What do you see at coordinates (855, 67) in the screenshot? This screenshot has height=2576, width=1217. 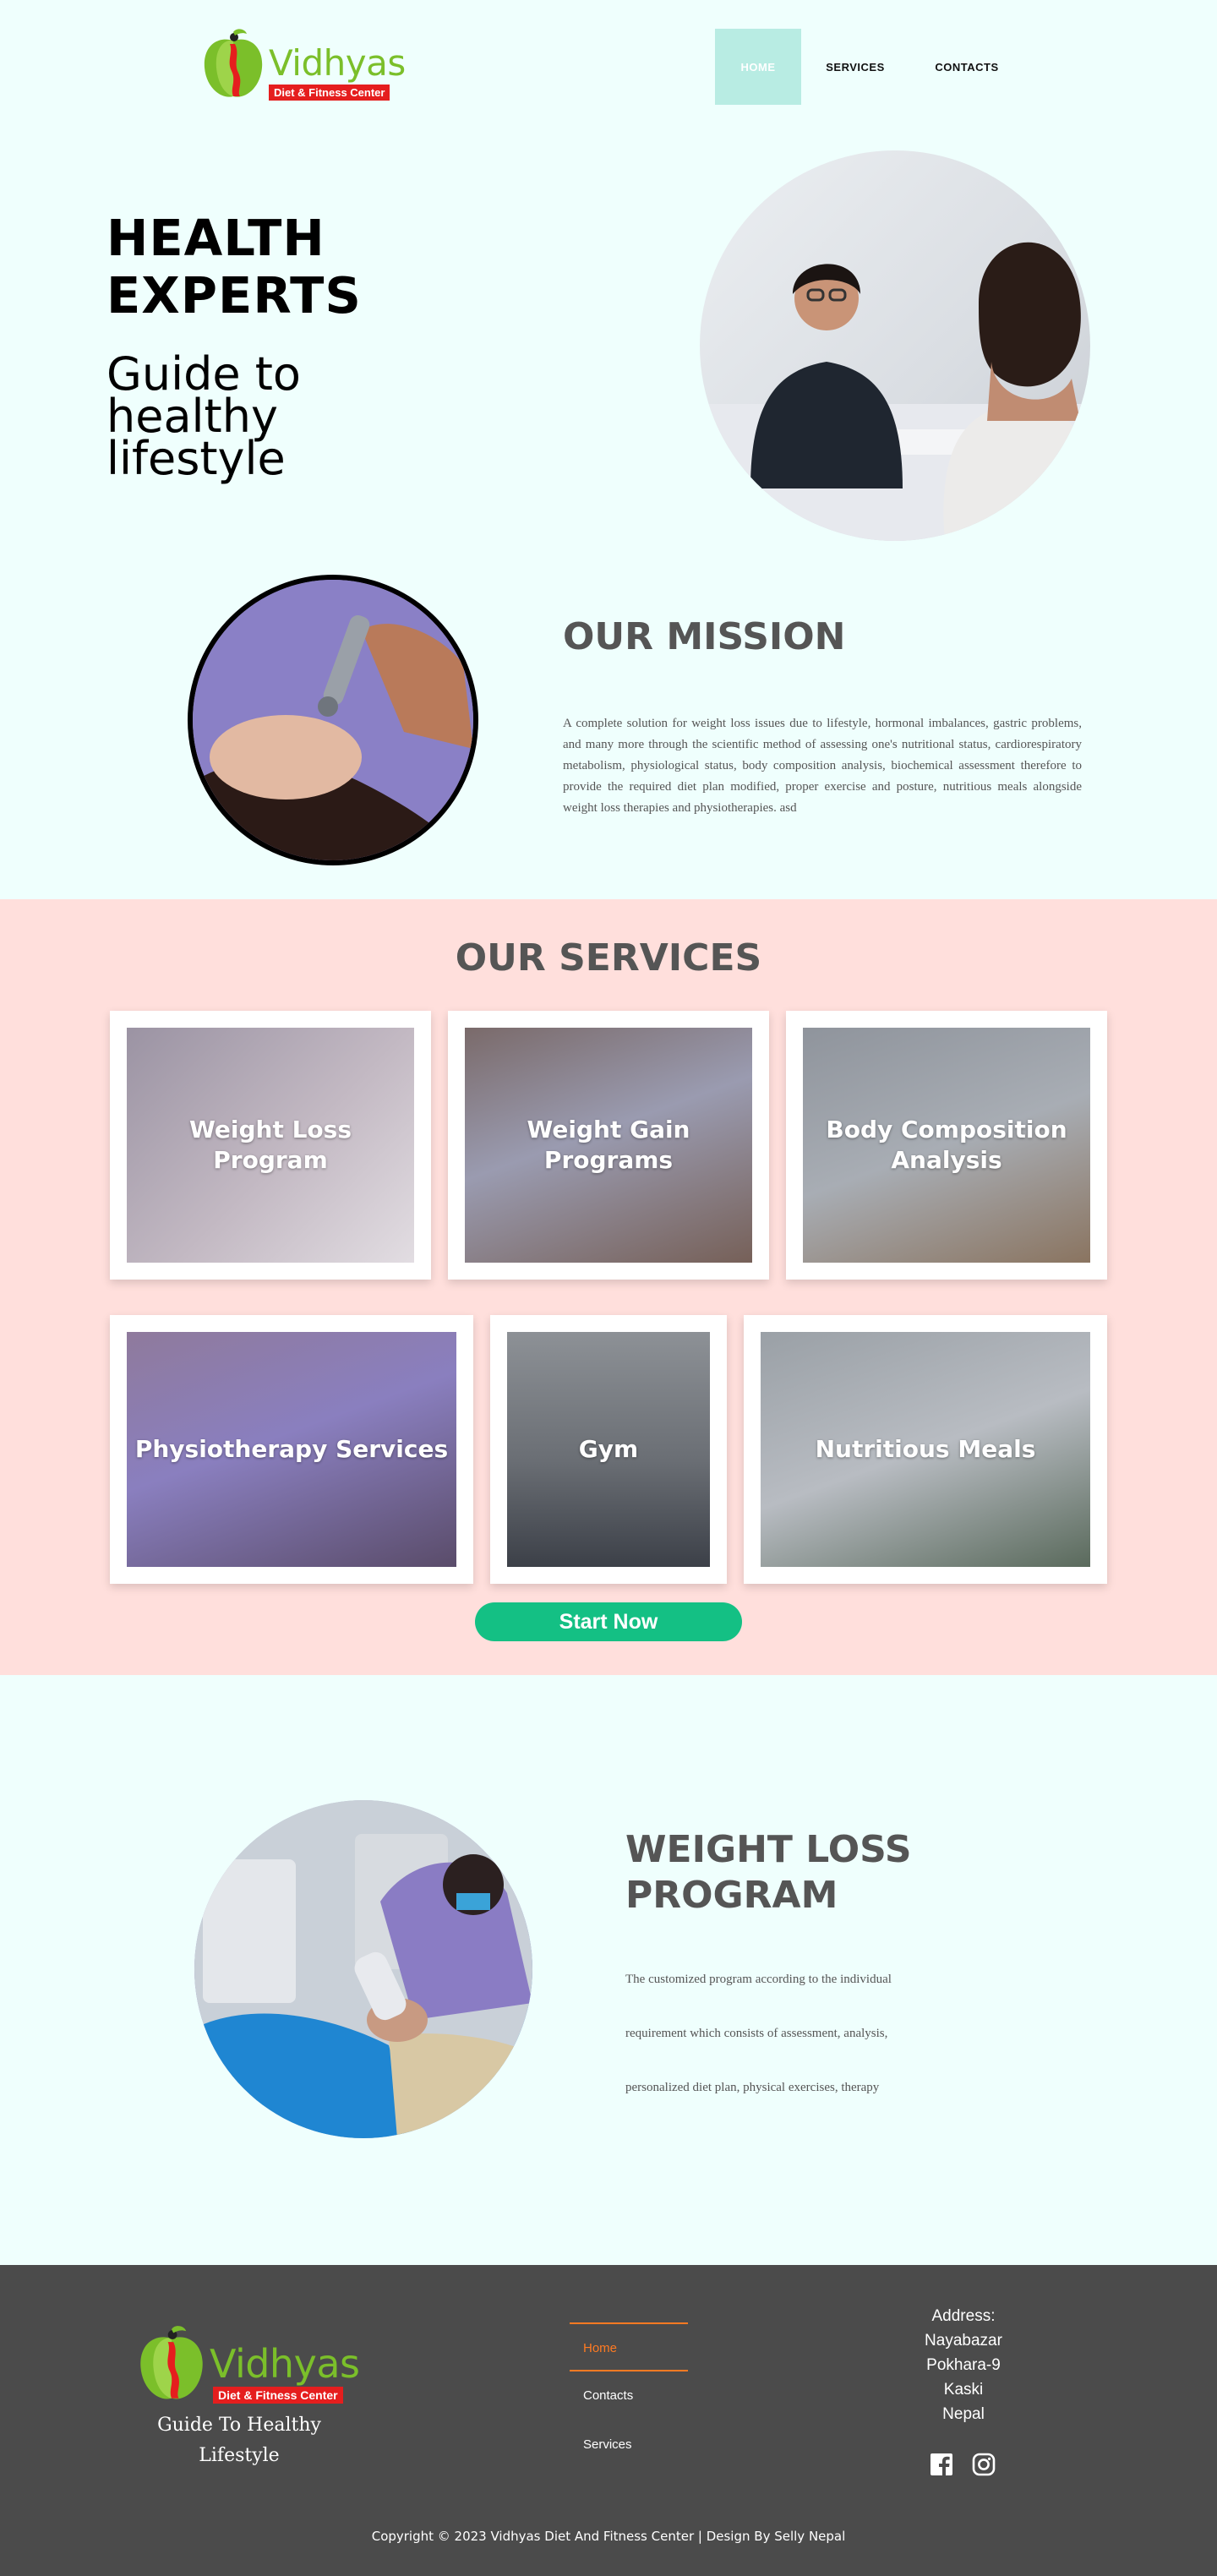 I see `nav-services: SERVICES` at bounding box center [855, 67].